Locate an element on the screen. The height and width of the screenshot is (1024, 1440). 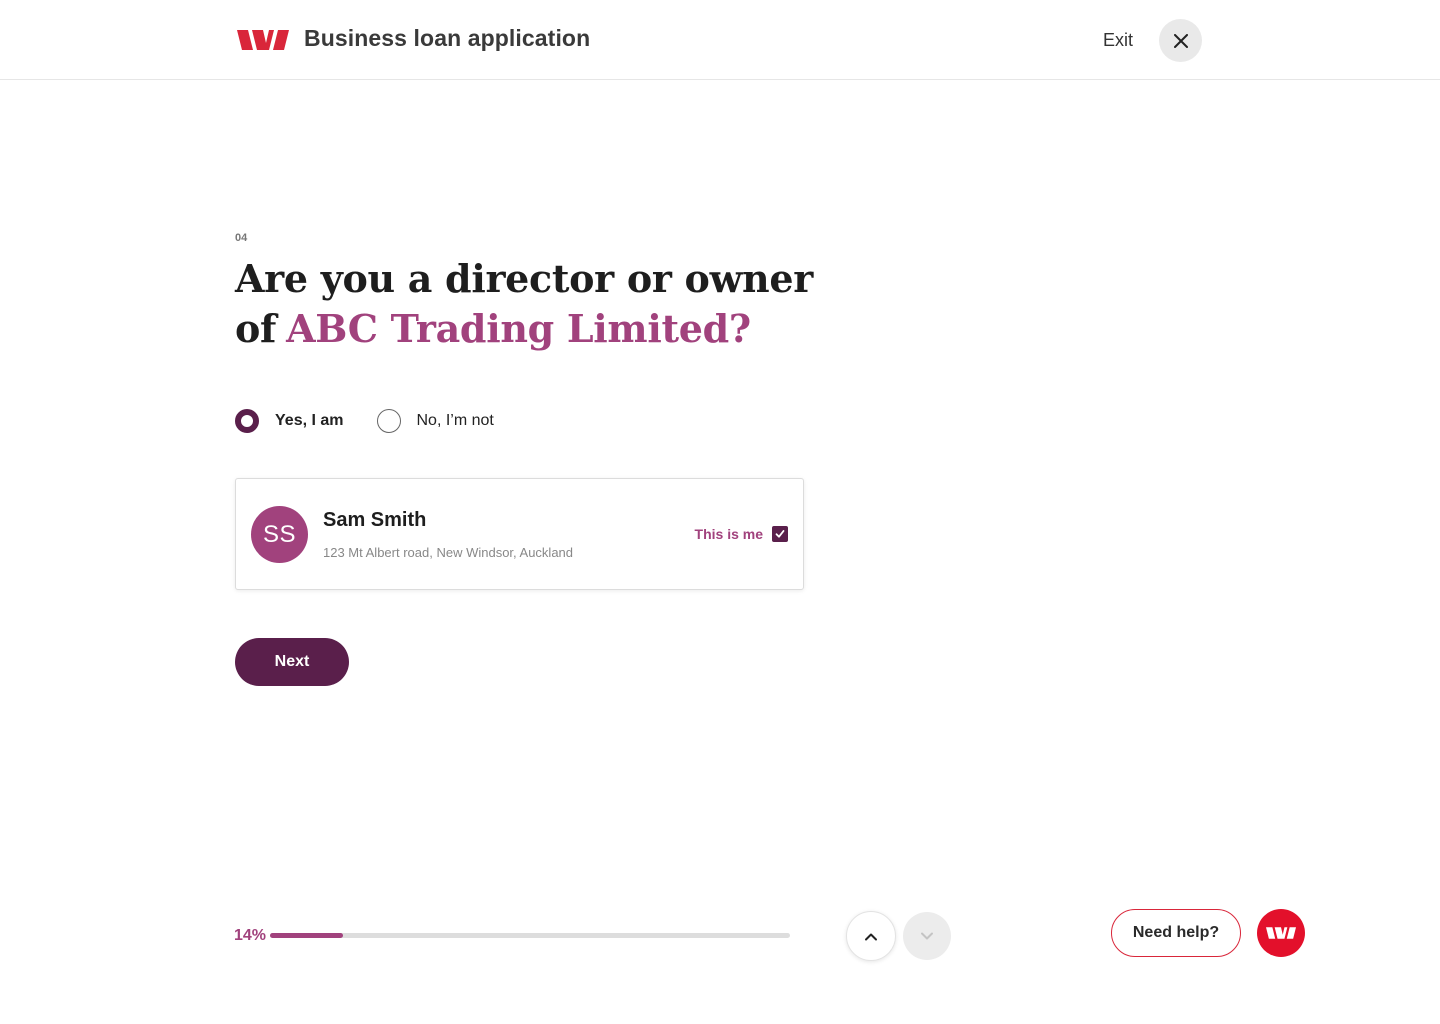
close-button is located at coordinates (1180, 40).